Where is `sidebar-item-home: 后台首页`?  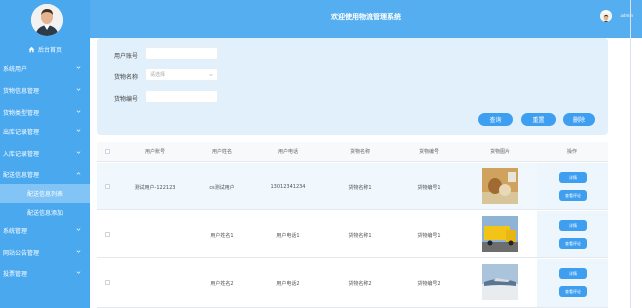 sidebar-item-home: 后台首页 is located at coordinates (45, 49).